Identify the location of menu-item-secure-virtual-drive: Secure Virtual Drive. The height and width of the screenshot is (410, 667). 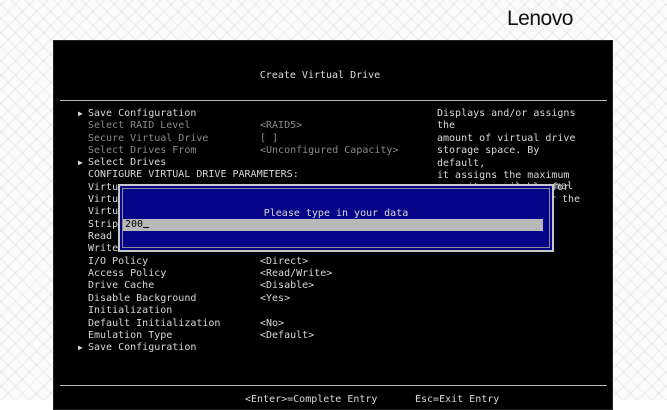
(148, 139).